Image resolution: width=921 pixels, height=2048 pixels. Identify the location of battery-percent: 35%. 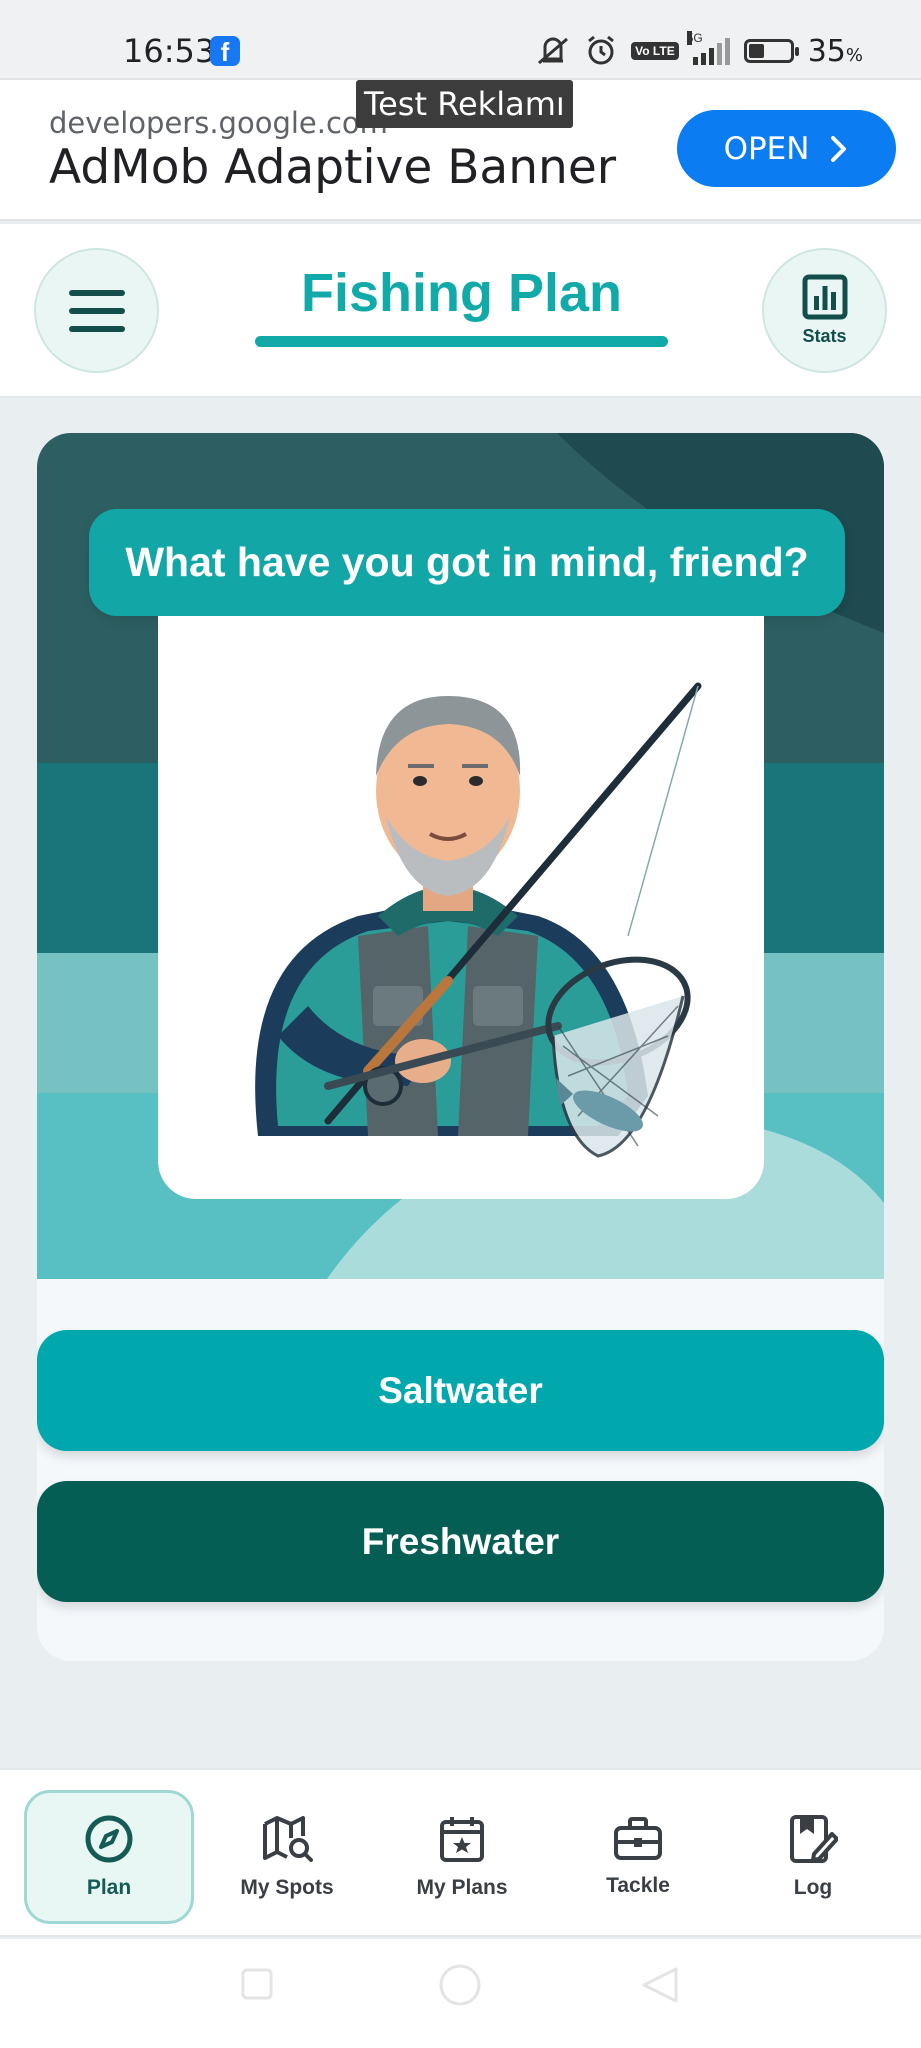
(835, 51).